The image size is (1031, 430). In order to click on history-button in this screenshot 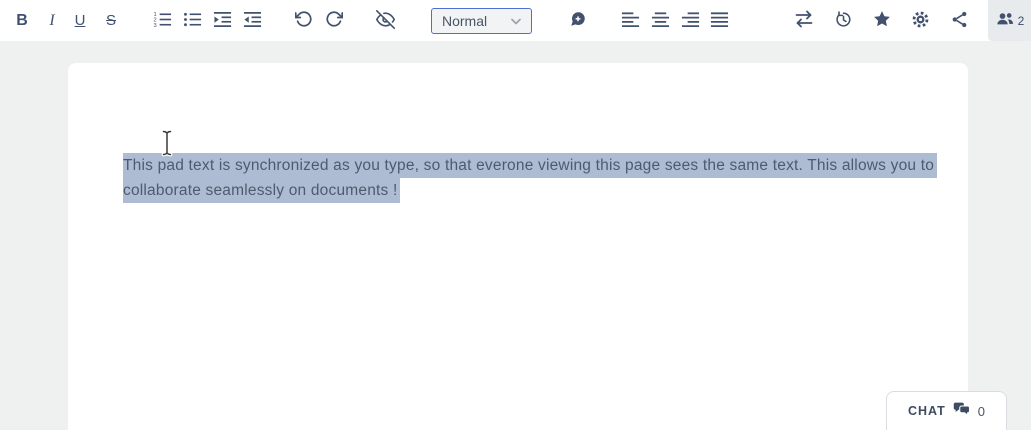, I will do `click(843, 20)`.